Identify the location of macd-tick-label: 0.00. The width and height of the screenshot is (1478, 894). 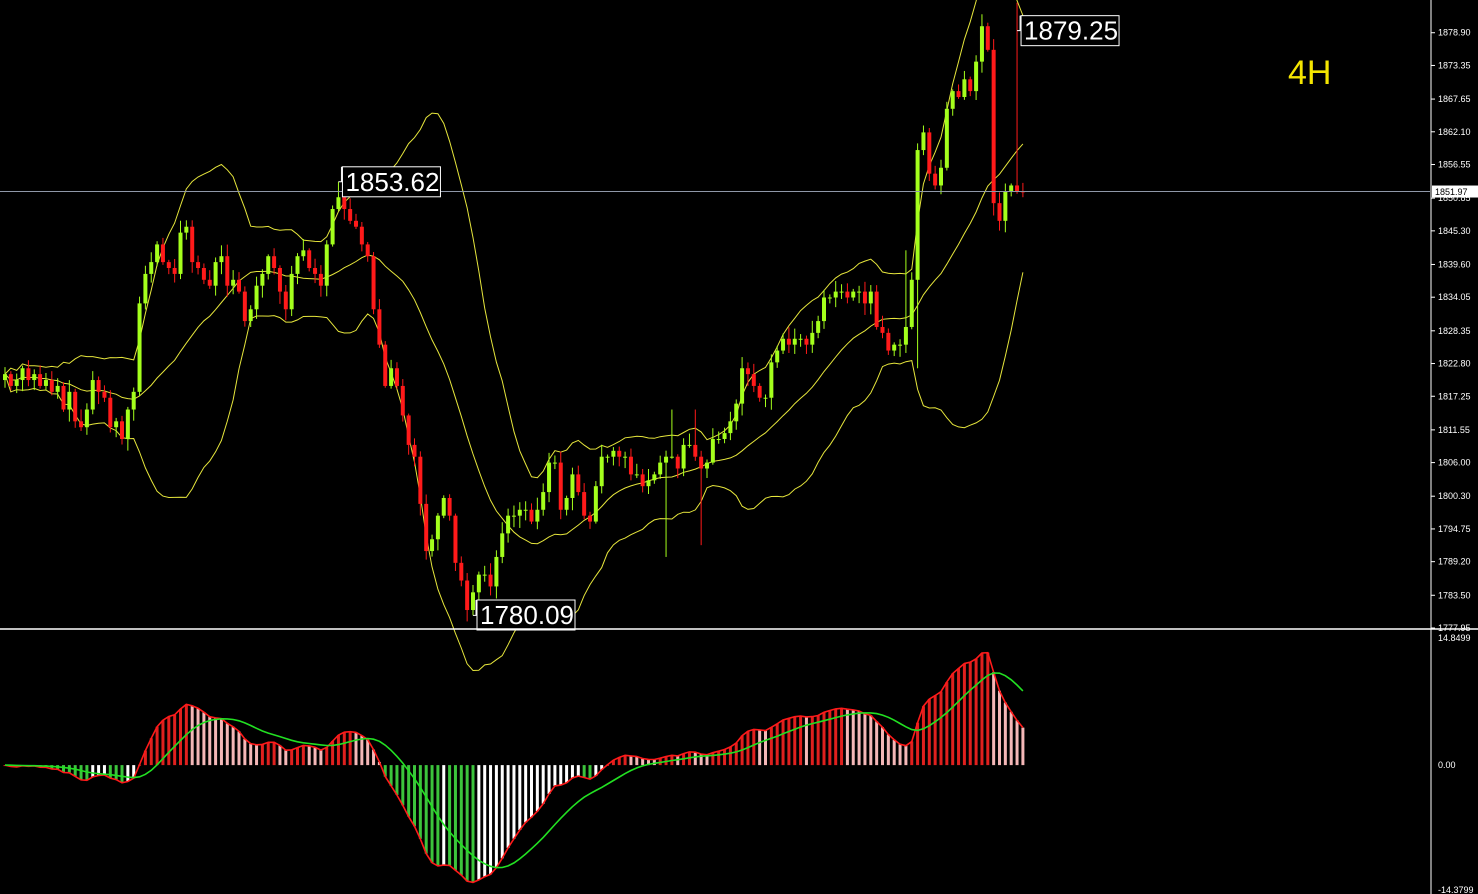
(1447, 765).